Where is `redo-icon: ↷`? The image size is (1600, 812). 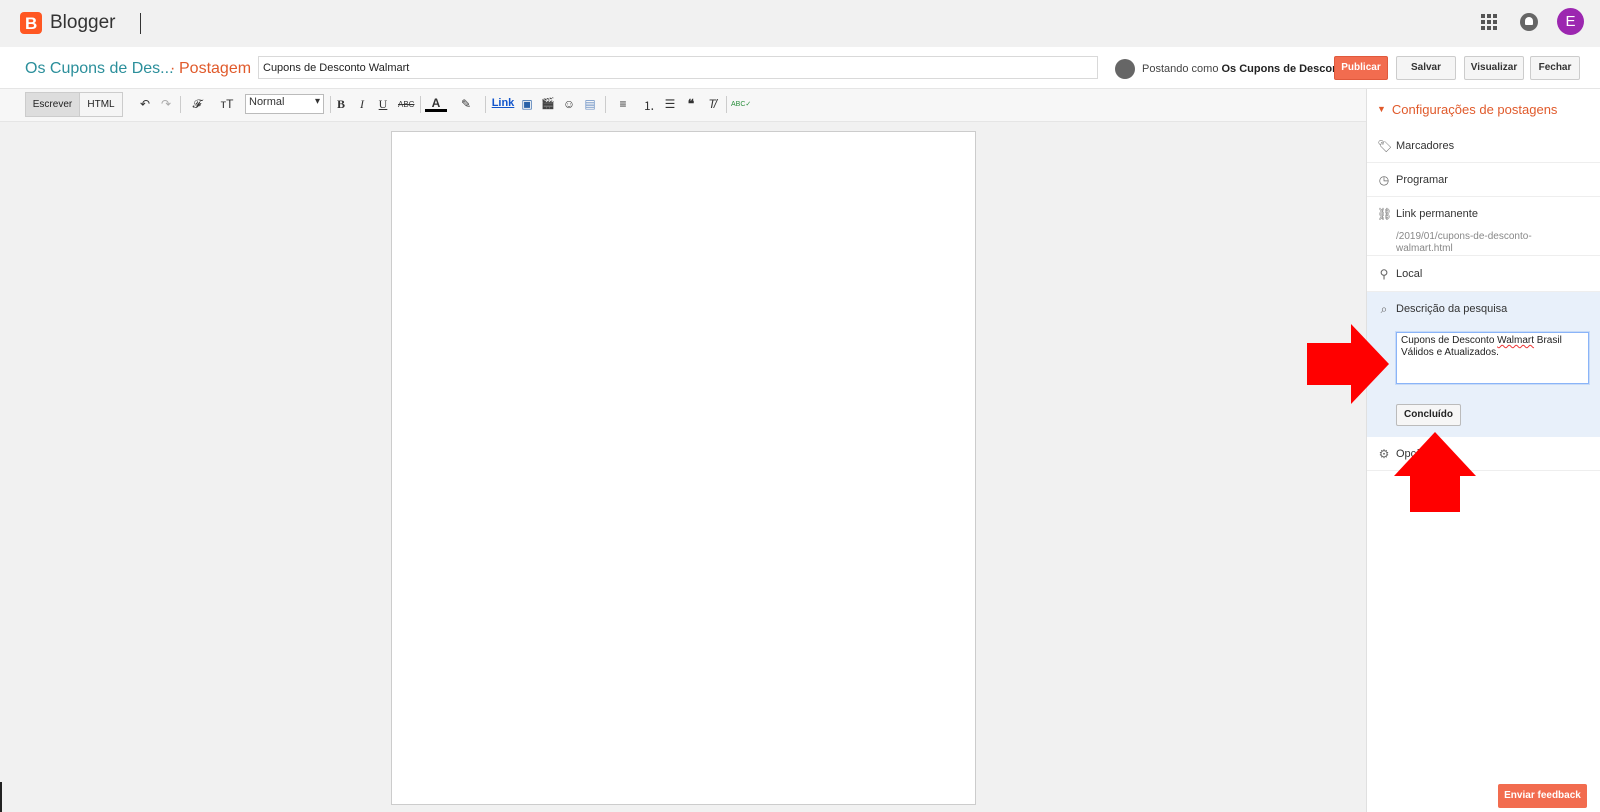
redo-icon: ↷ is located at coordinates (166, 104).